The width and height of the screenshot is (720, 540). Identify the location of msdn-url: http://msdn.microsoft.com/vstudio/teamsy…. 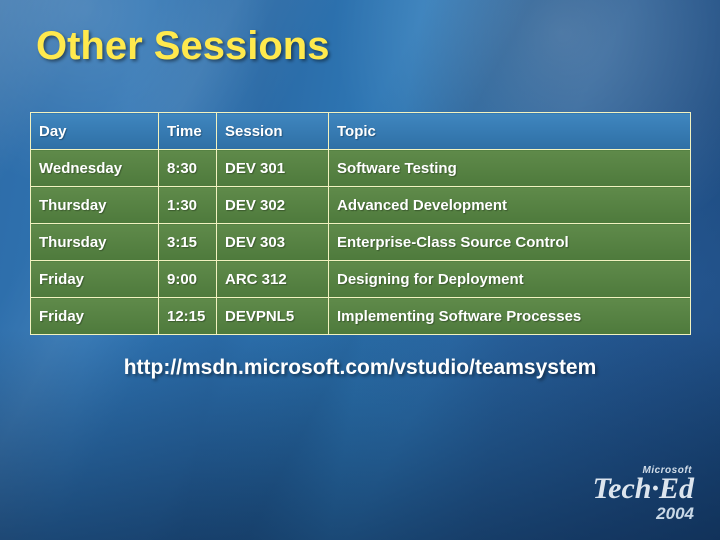
(360, 368).